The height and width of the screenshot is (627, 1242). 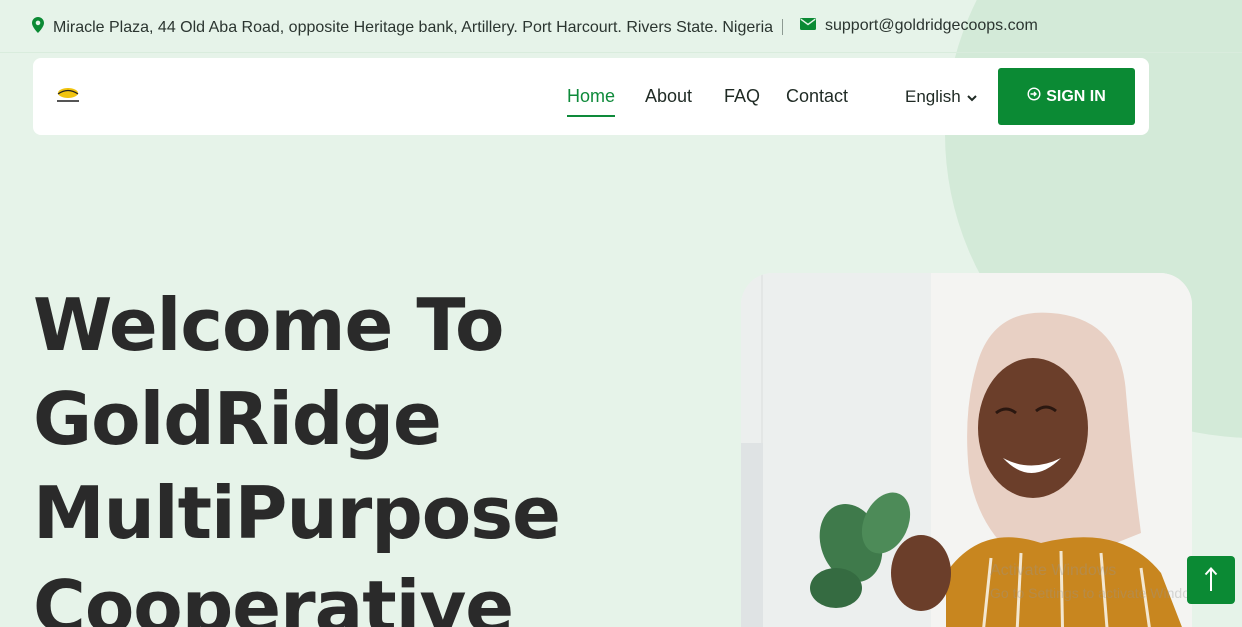 I want to click on scroll-to-top-button, so click(x=1211, y=580).